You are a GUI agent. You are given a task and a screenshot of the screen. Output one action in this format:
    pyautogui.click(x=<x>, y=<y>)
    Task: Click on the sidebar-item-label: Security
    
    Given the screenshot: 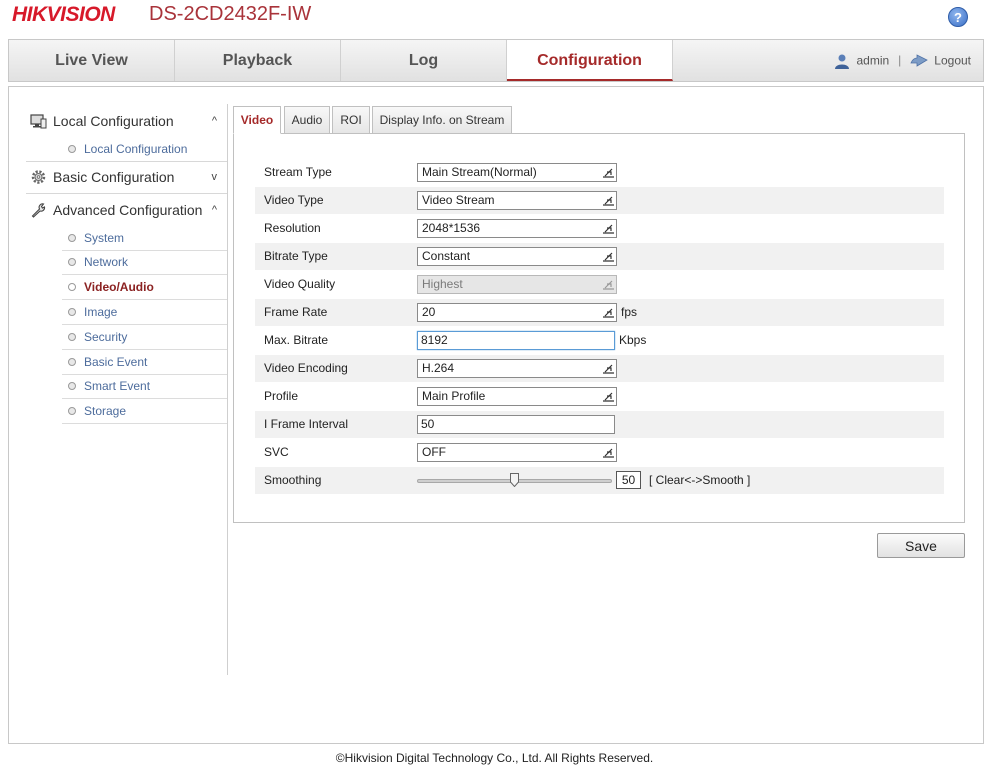 What is the action you would take?
    pyautogui.click(x=106, y=337)
    